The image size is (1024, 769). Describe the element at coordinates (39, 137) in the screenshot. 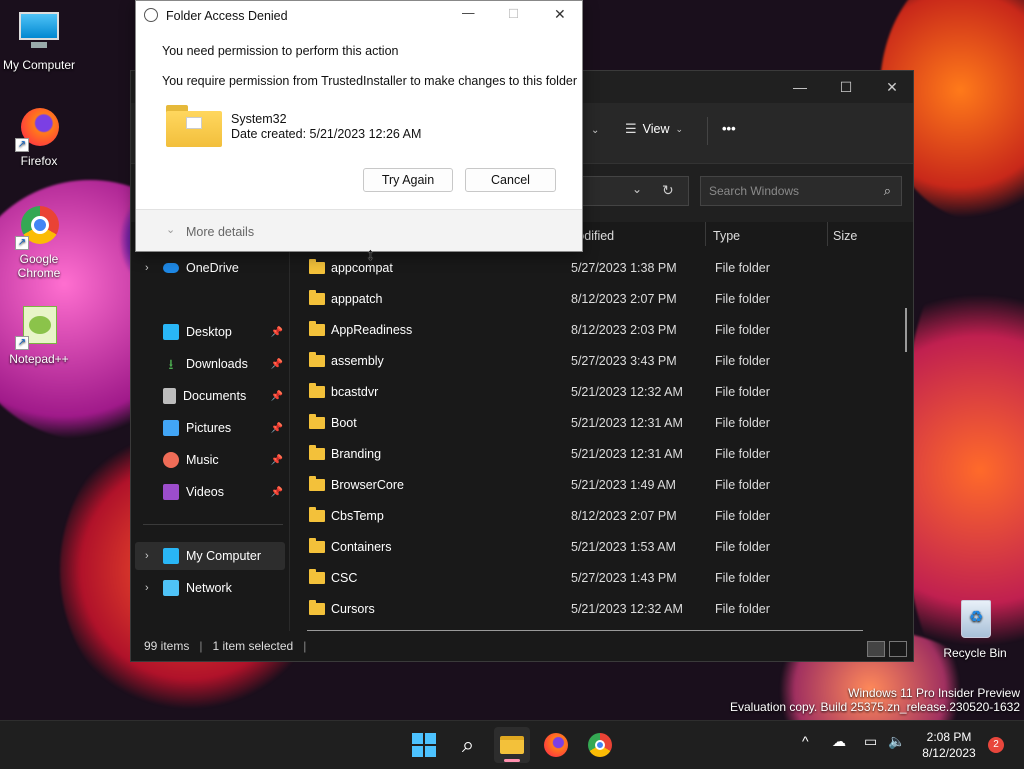

I see `desktop-icon-firefox: ↗ Firefox` at that location.